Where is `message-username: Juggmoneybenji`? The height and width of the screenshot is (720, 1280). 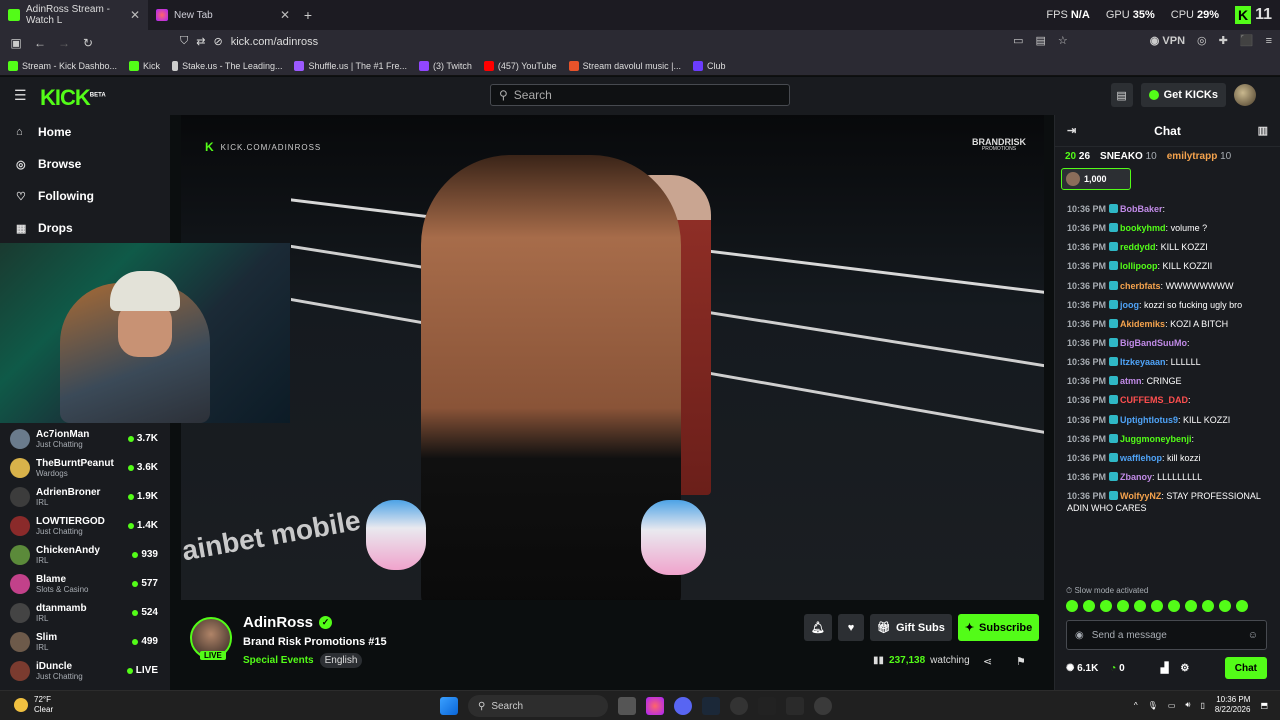
message-username: Juggmoneybenji is located at coordinates (1156, 439).